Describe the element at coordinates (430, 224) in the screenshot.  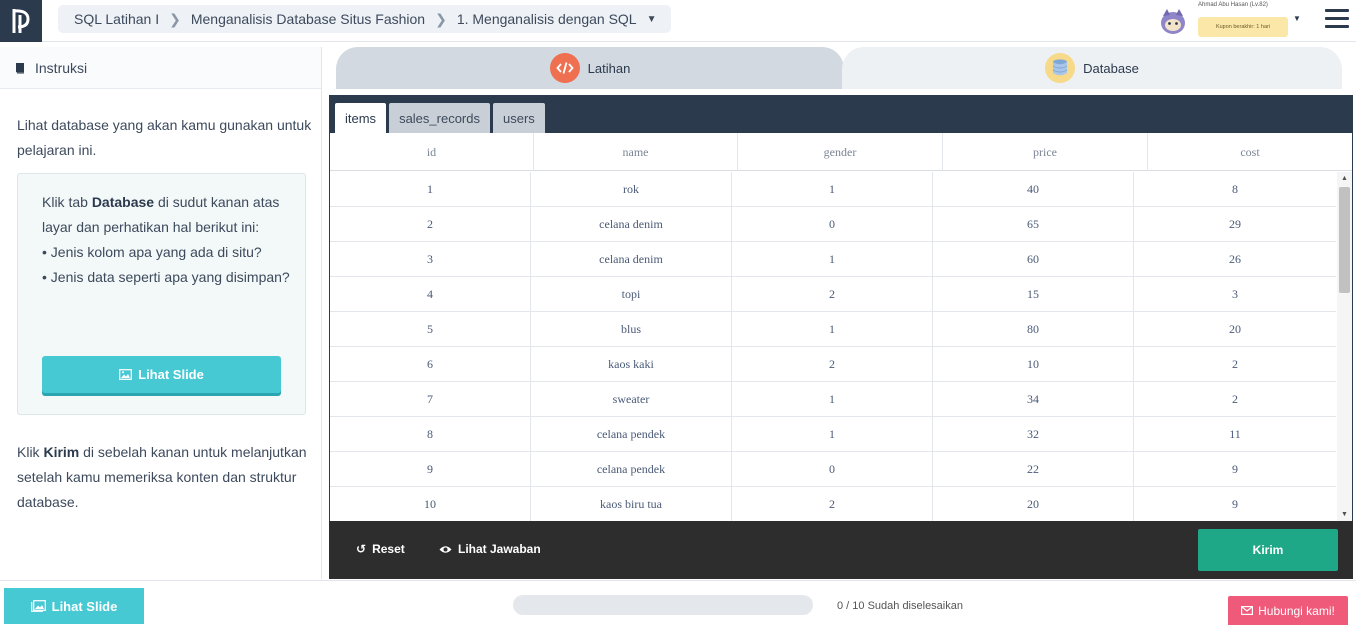
I see `table-cell-id: 2` at that location.